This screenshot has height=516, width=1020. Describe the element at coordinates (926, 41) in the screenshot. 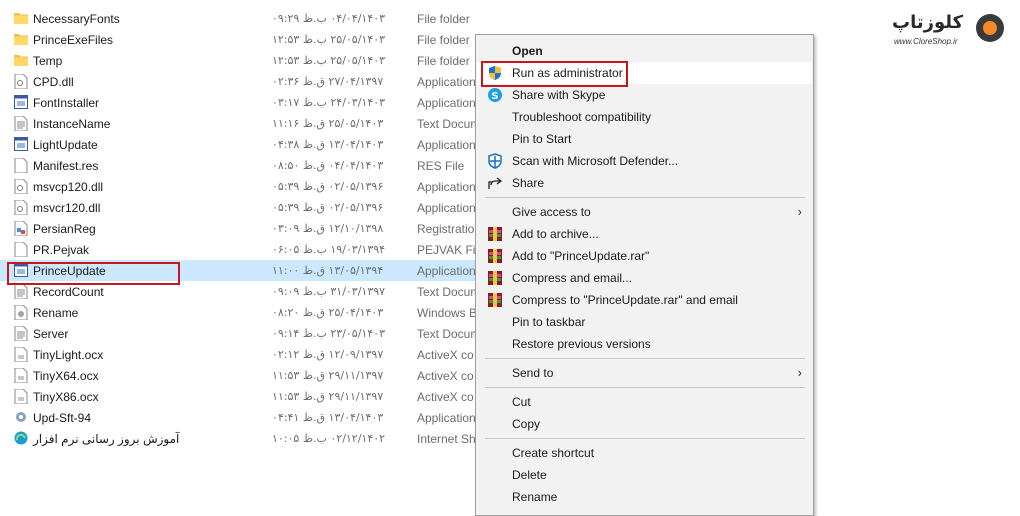

I see `logo-url: www.CloreShop.ir` at that location.